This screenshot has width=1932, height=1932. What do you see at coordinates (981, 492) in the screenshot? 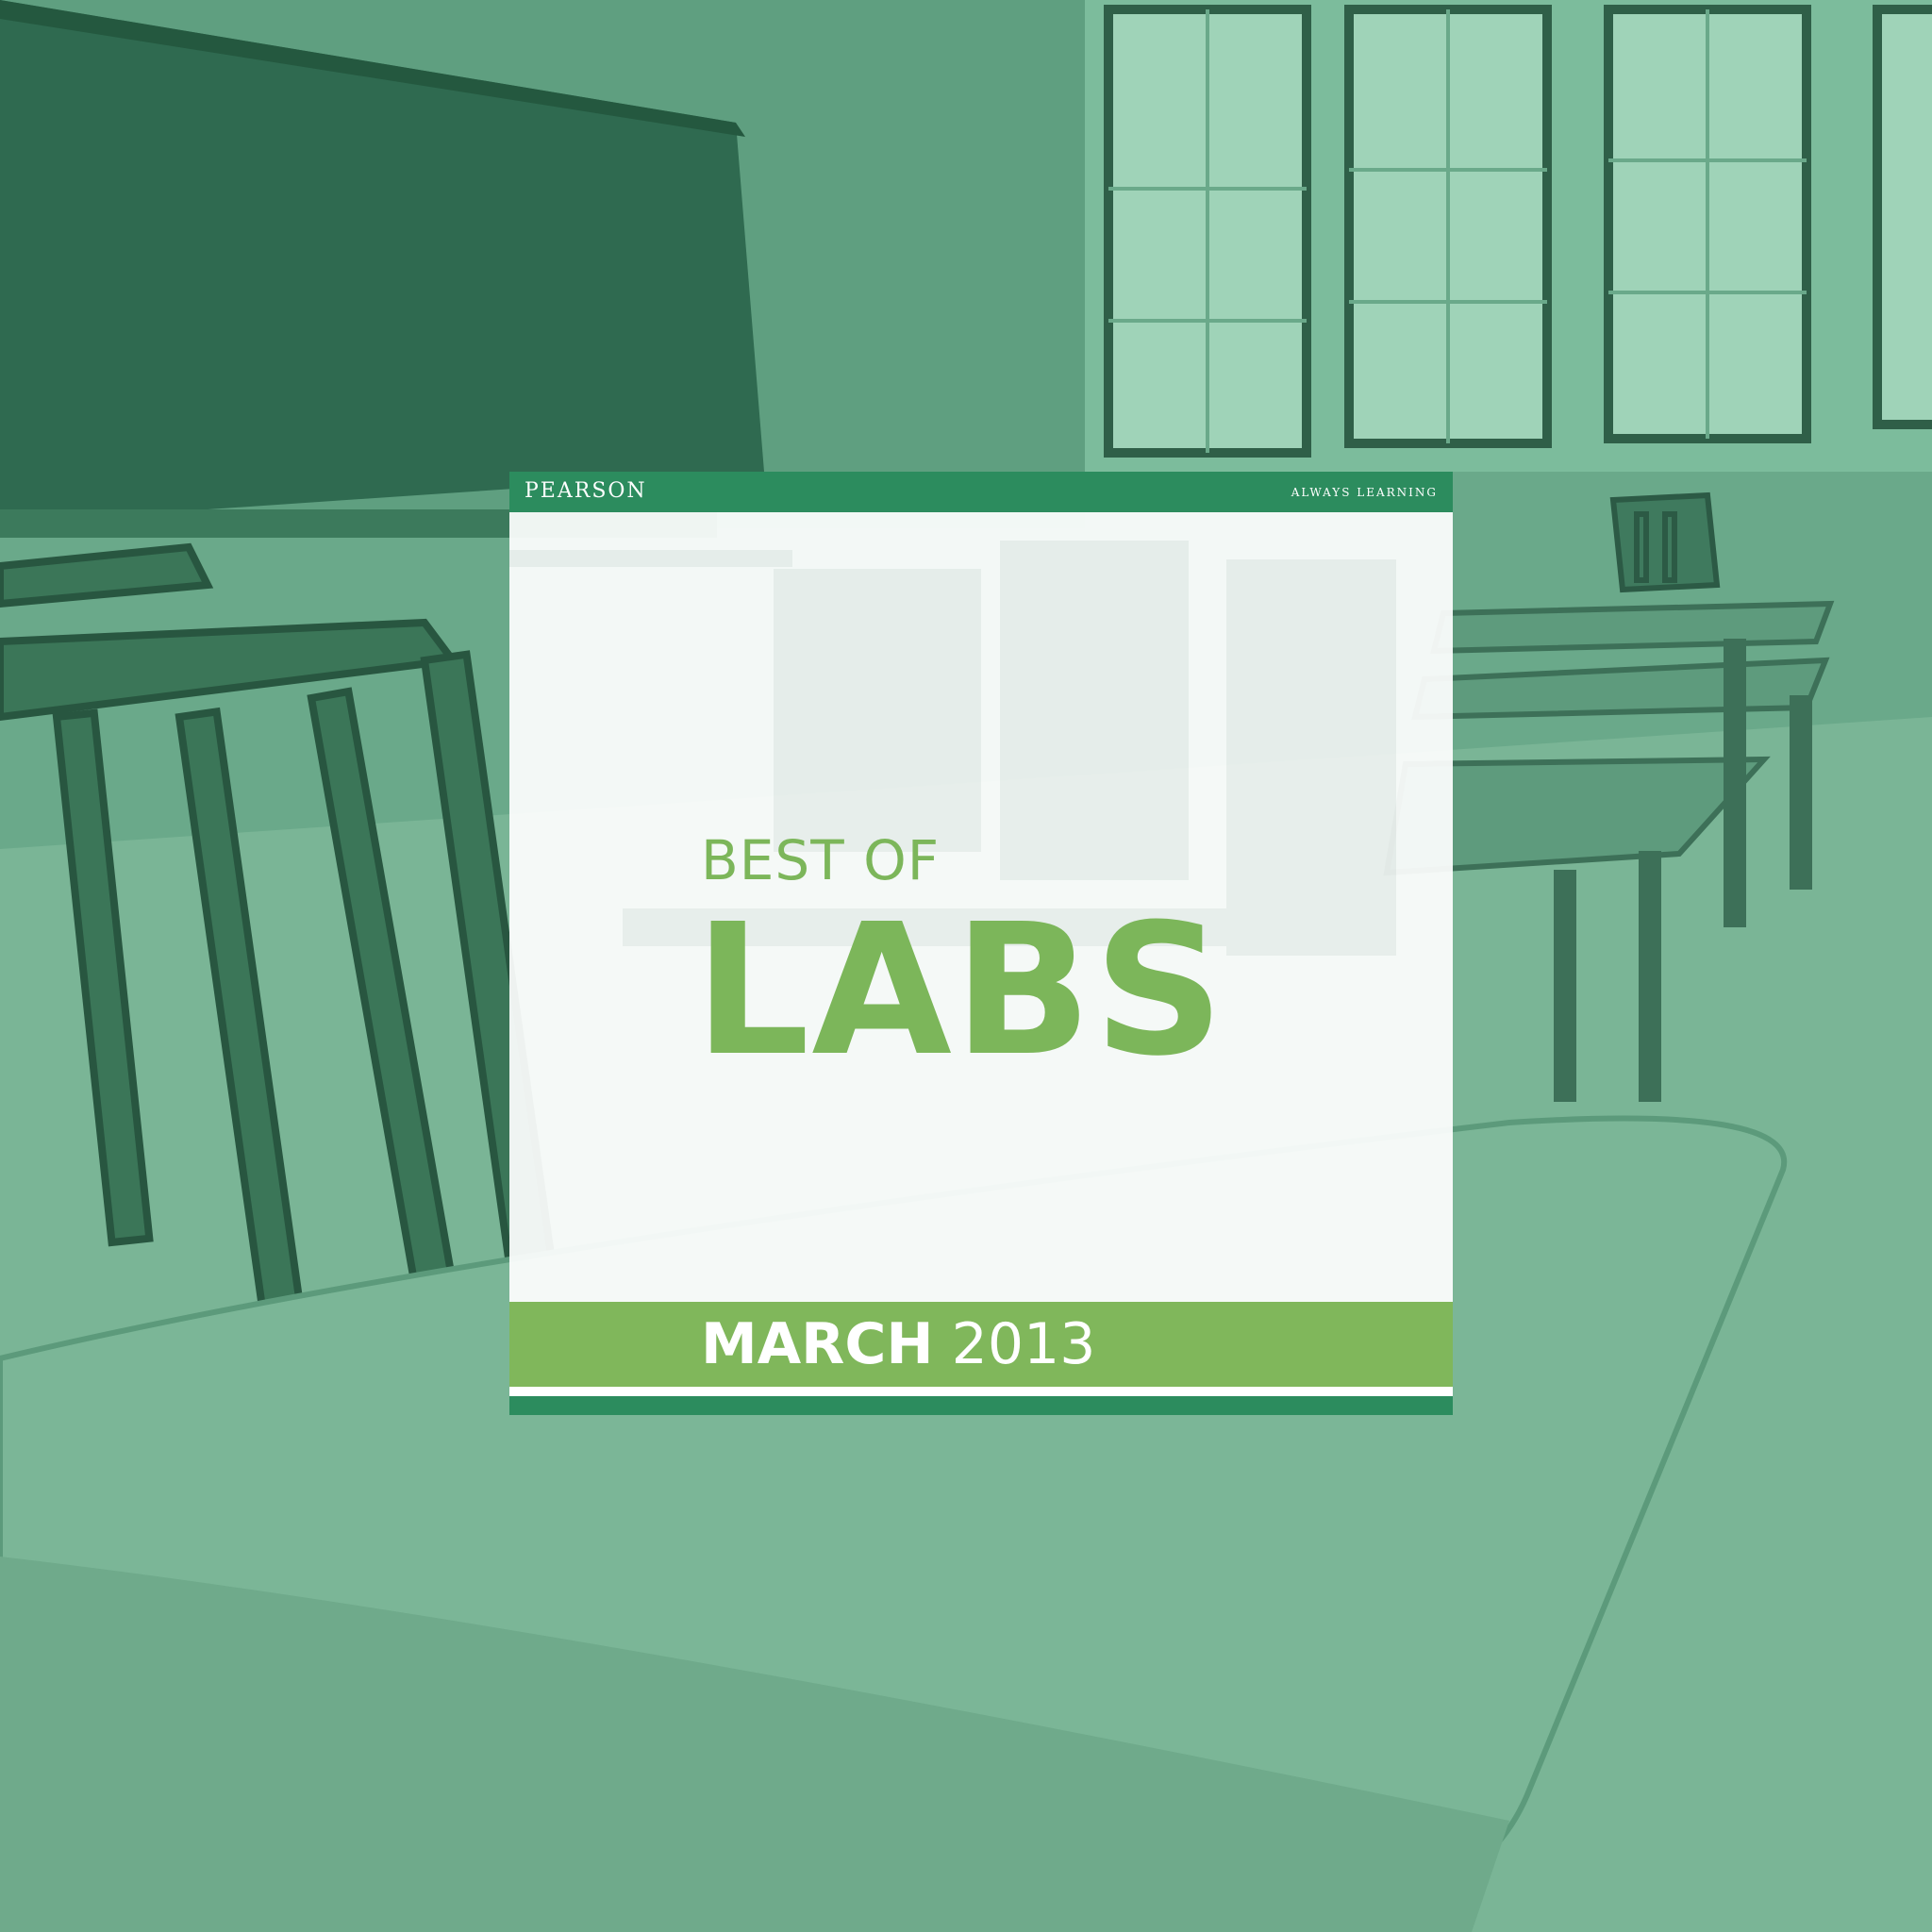
I see `brand-bar: PEARSON ALWAYS LEARNING` at bounding box center [981, 492].